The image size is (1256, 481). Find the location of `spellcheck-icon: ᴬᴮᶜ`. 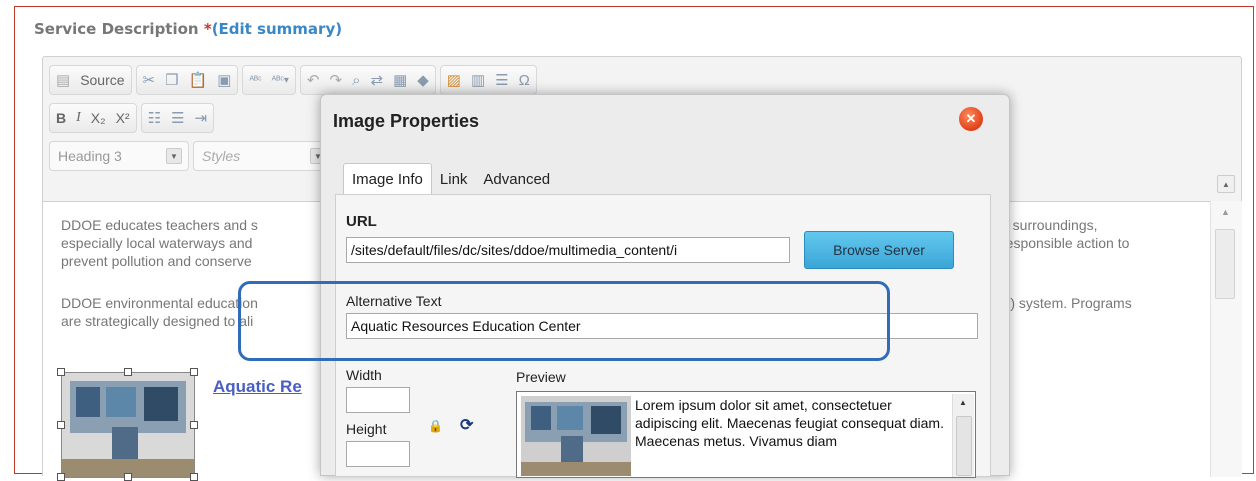

spellcheck-icon: ᴬᴮᶜ is located at coordinates (255, 80).